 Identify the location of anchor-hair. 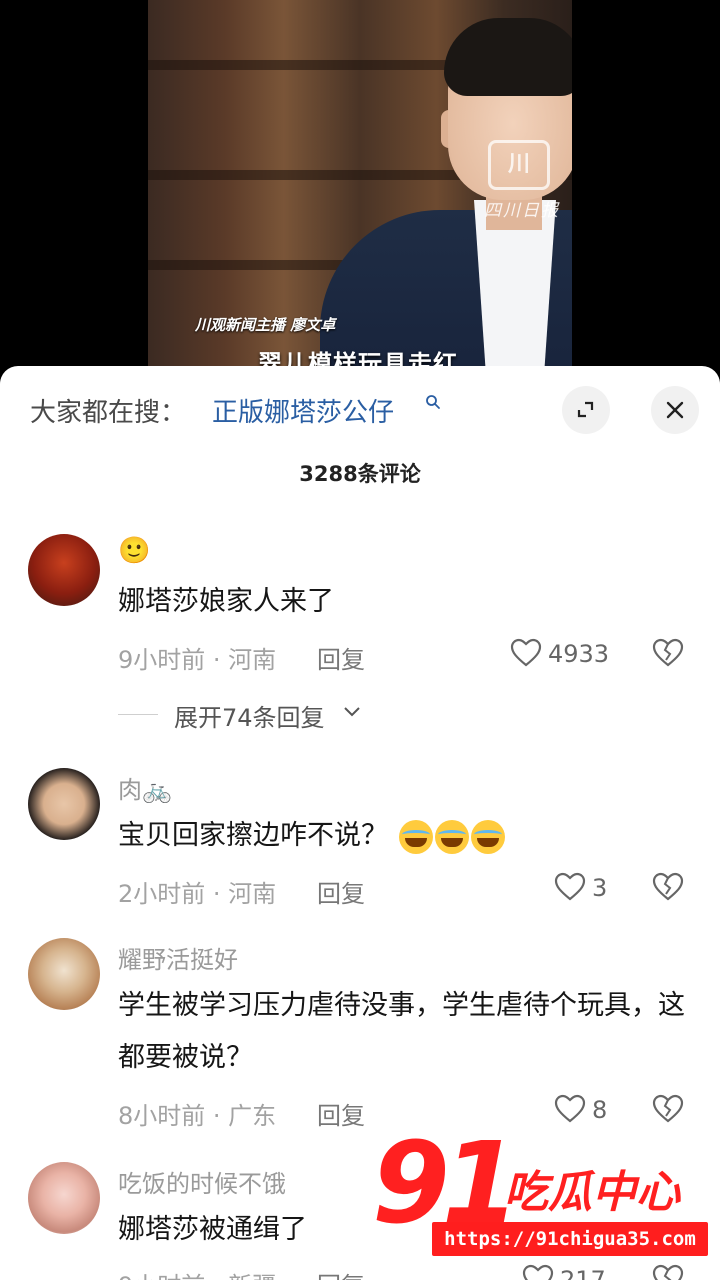
(508, 57).